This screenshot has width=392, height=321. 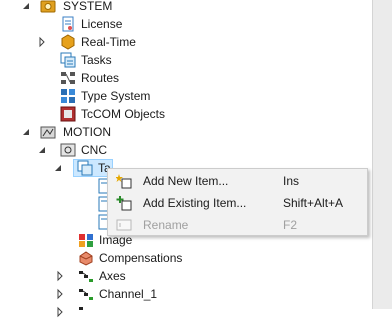 I want to click on pane-splitter, so click(x=382, y=154).